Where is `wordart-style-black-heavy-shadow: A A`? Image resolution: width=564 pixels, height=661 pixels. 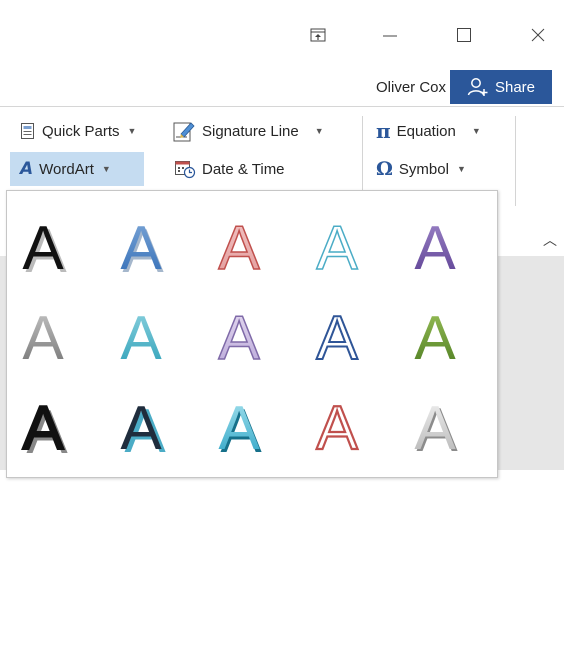 wordart-style-black-heavy-shadow: A A is located at coordinates (44, 430).